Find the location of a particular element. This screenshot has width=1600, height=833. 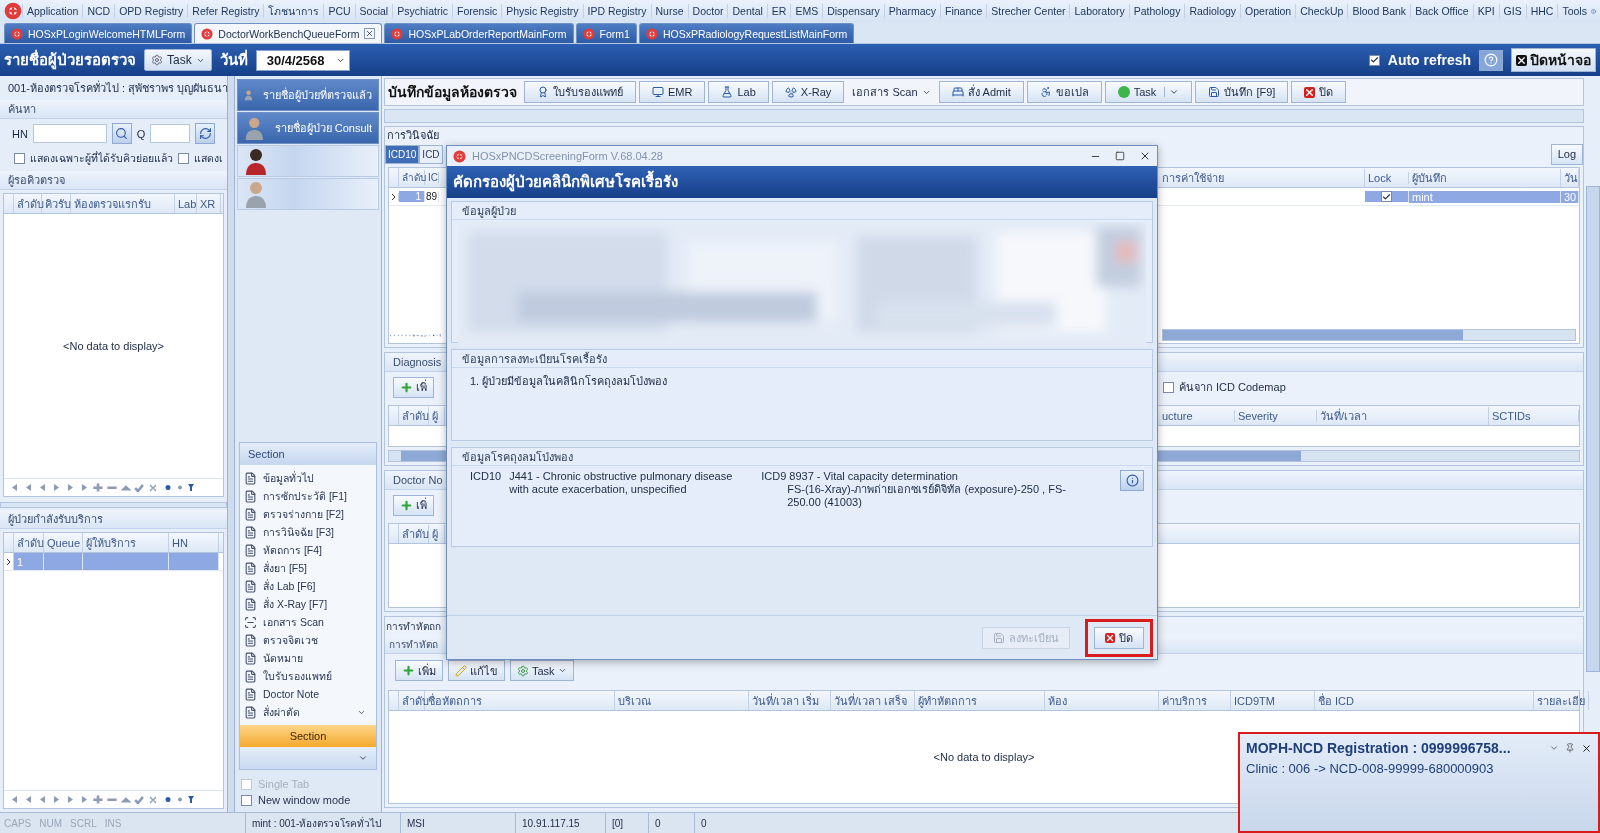

checkbox-label: แสดงเฉพาะผู้ที่ได้รับคิวย่อยแล้ว is located at coordinates (101, 158).